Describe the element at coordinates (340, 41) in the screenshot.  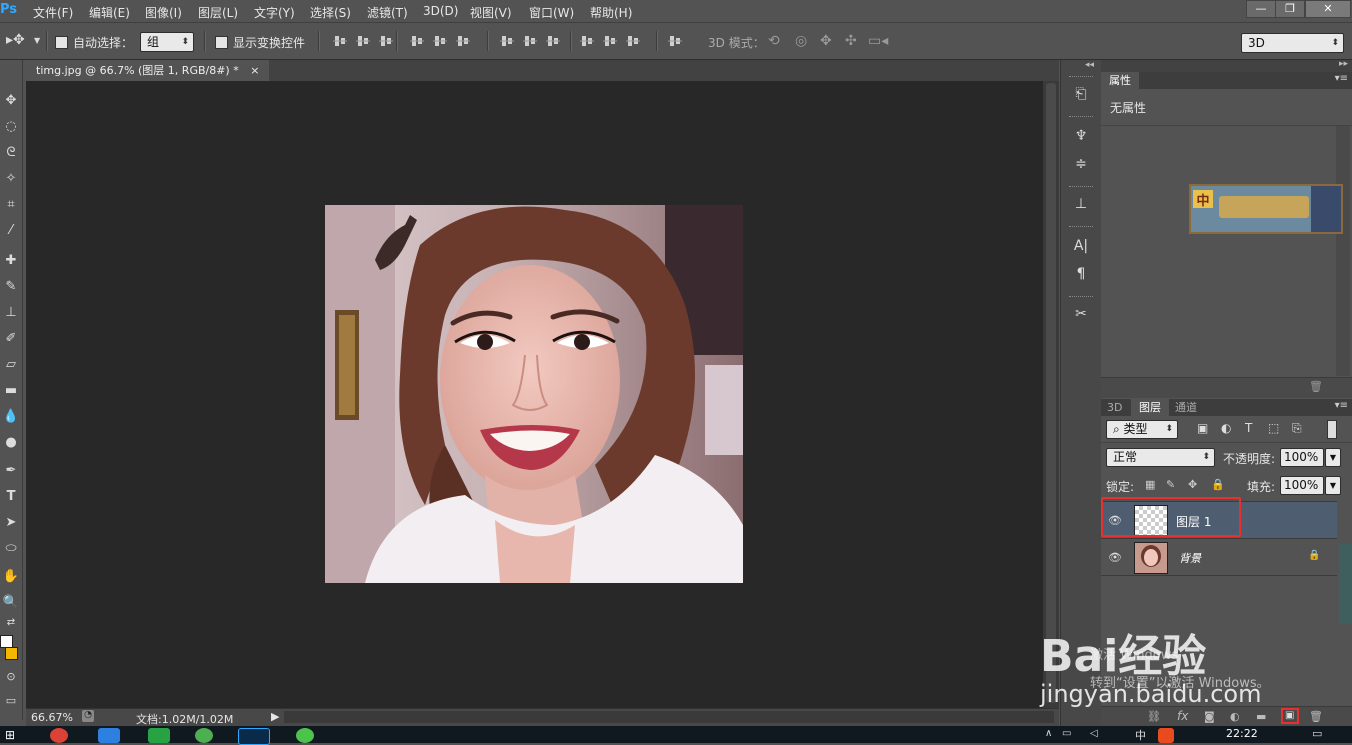
I see `align-top-edges-icon` at that location.